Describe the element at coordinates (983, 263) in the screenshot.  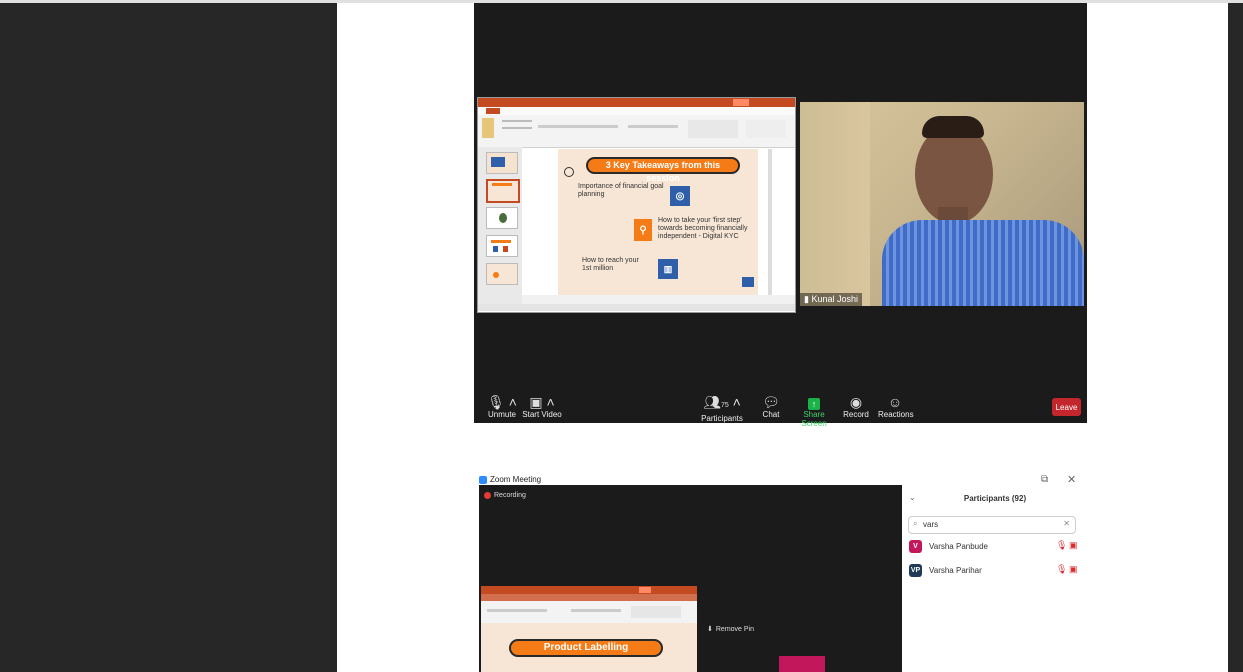
I see `person-shirt` at that location.